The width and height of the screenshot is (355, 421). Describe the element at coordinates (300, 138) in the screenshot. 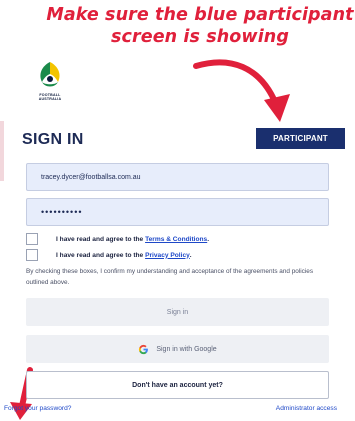

I see `participant-tab: PARTICIPANT` at that location.